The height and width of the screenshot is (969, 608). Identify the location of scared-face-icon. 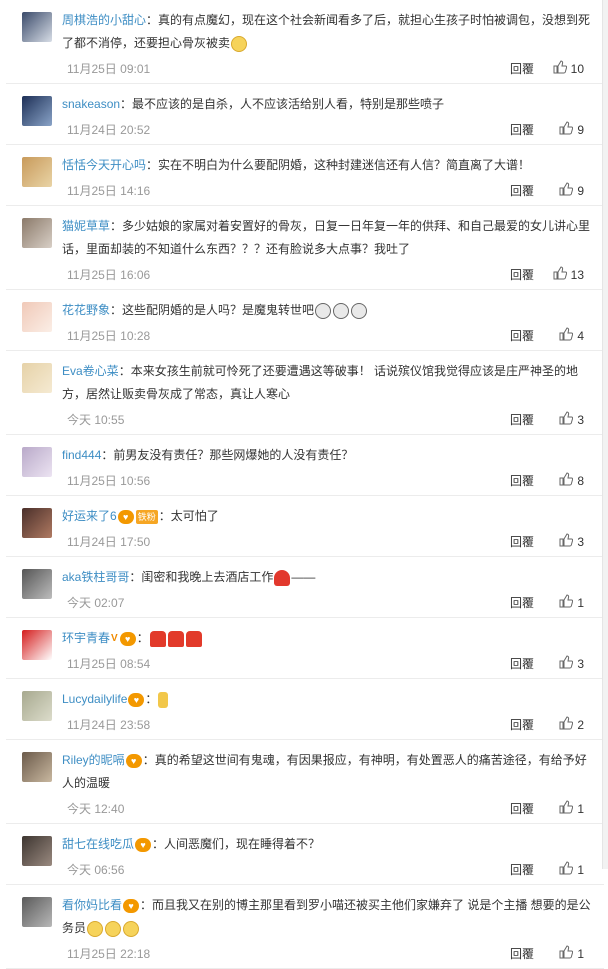
(323, 310).